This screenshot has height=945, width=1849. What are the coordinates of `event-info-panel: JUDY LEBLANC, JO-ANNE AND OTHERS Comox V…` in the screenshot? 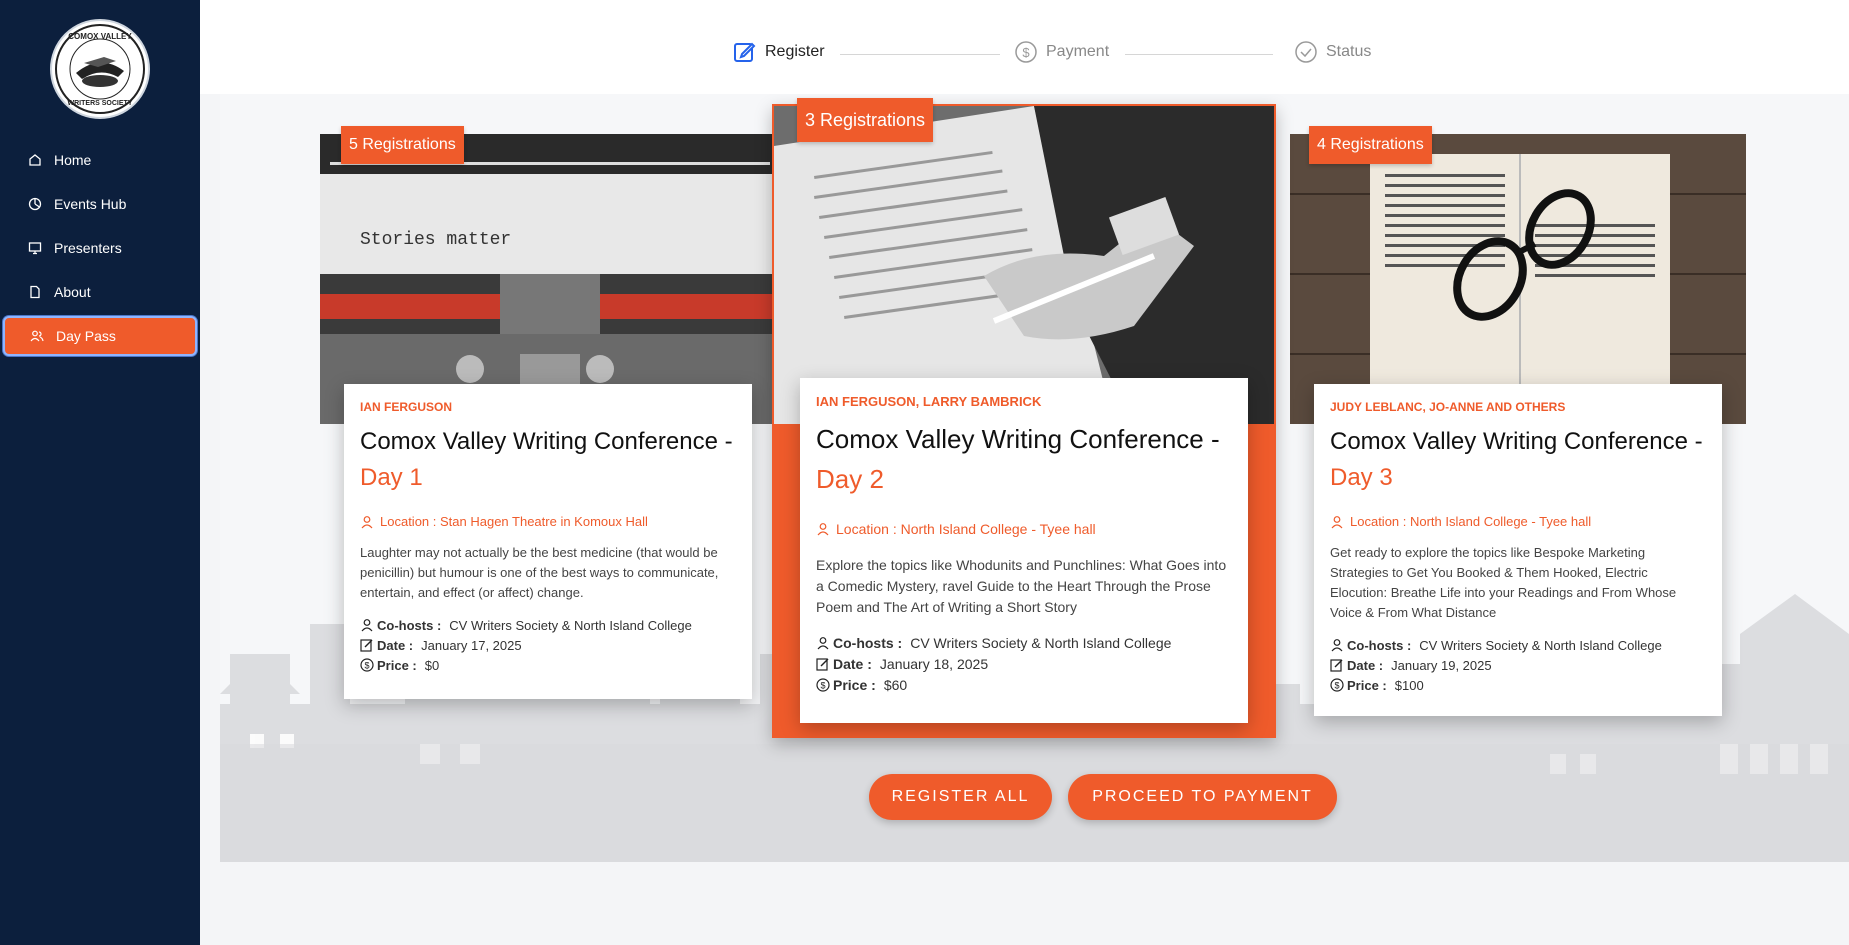 It's located at (1518, 550).